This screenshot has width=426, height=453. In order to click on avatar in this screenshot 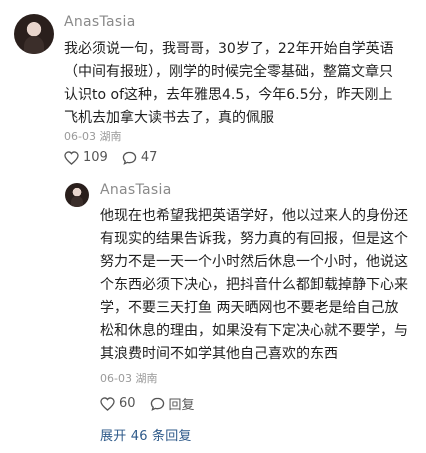, I will do `click(34, 34)`.